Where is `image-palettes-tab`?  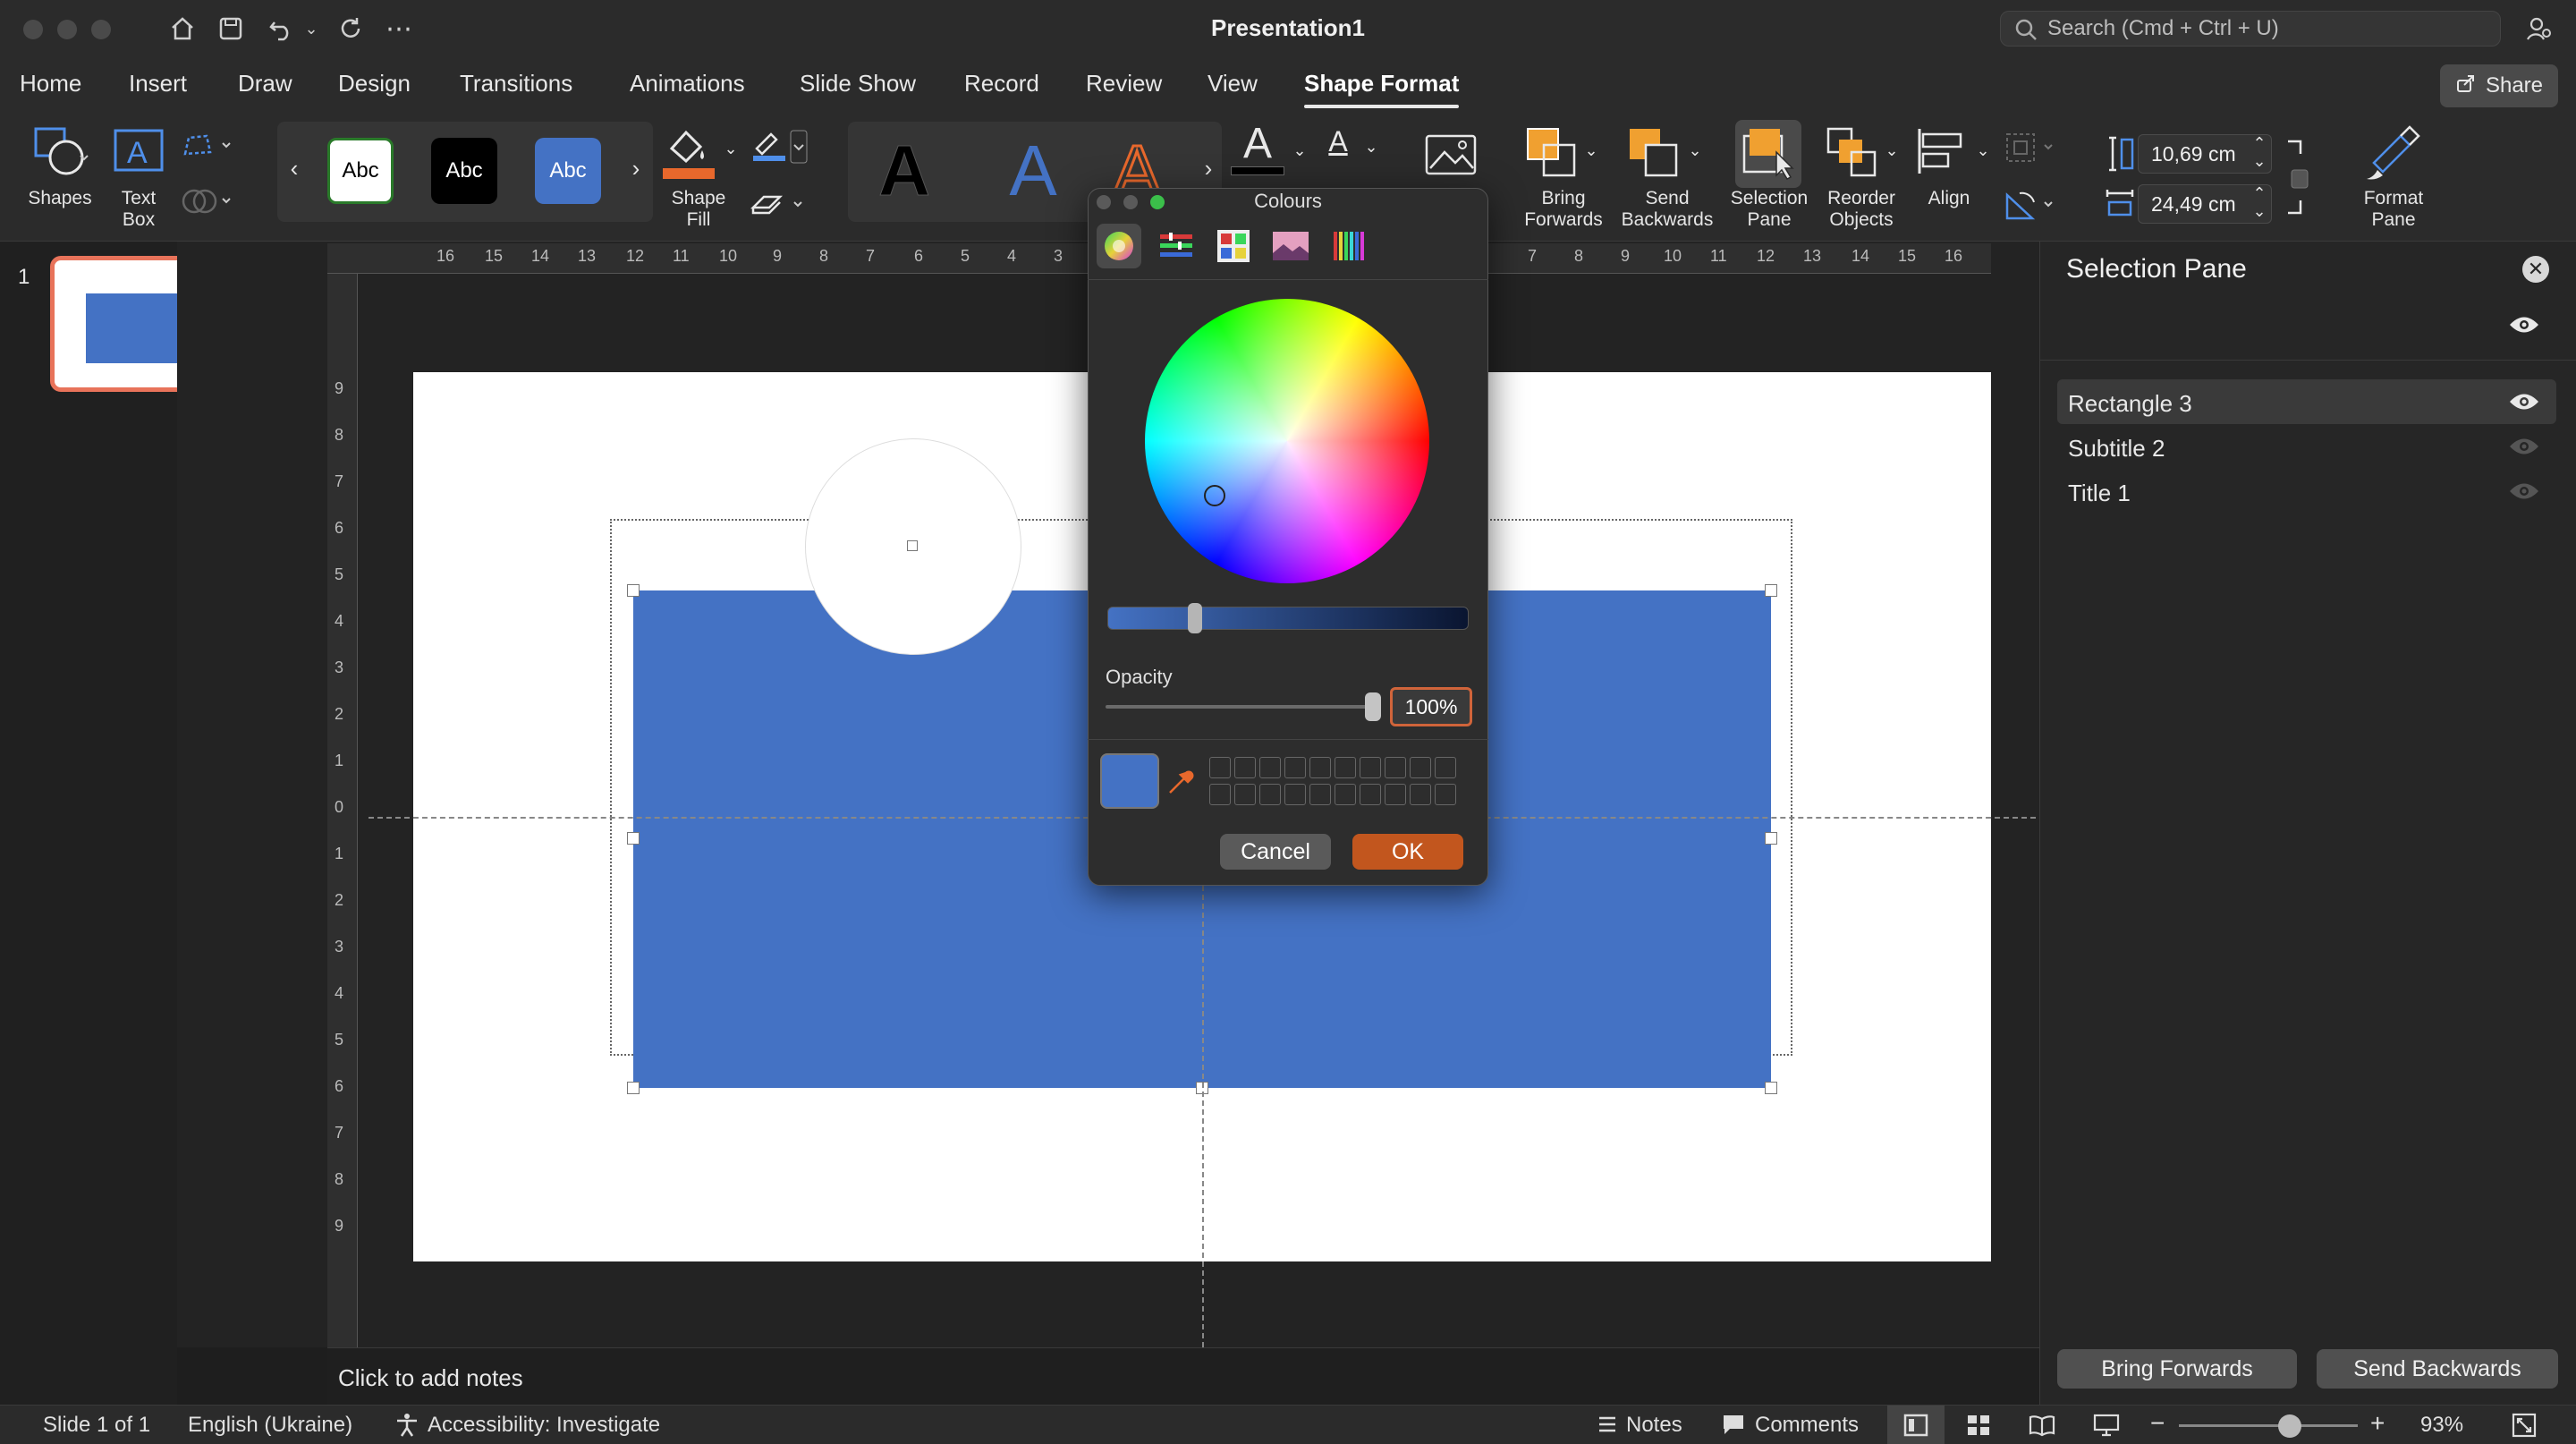 image-palettes-tab is located at coordinates (1290, 246).